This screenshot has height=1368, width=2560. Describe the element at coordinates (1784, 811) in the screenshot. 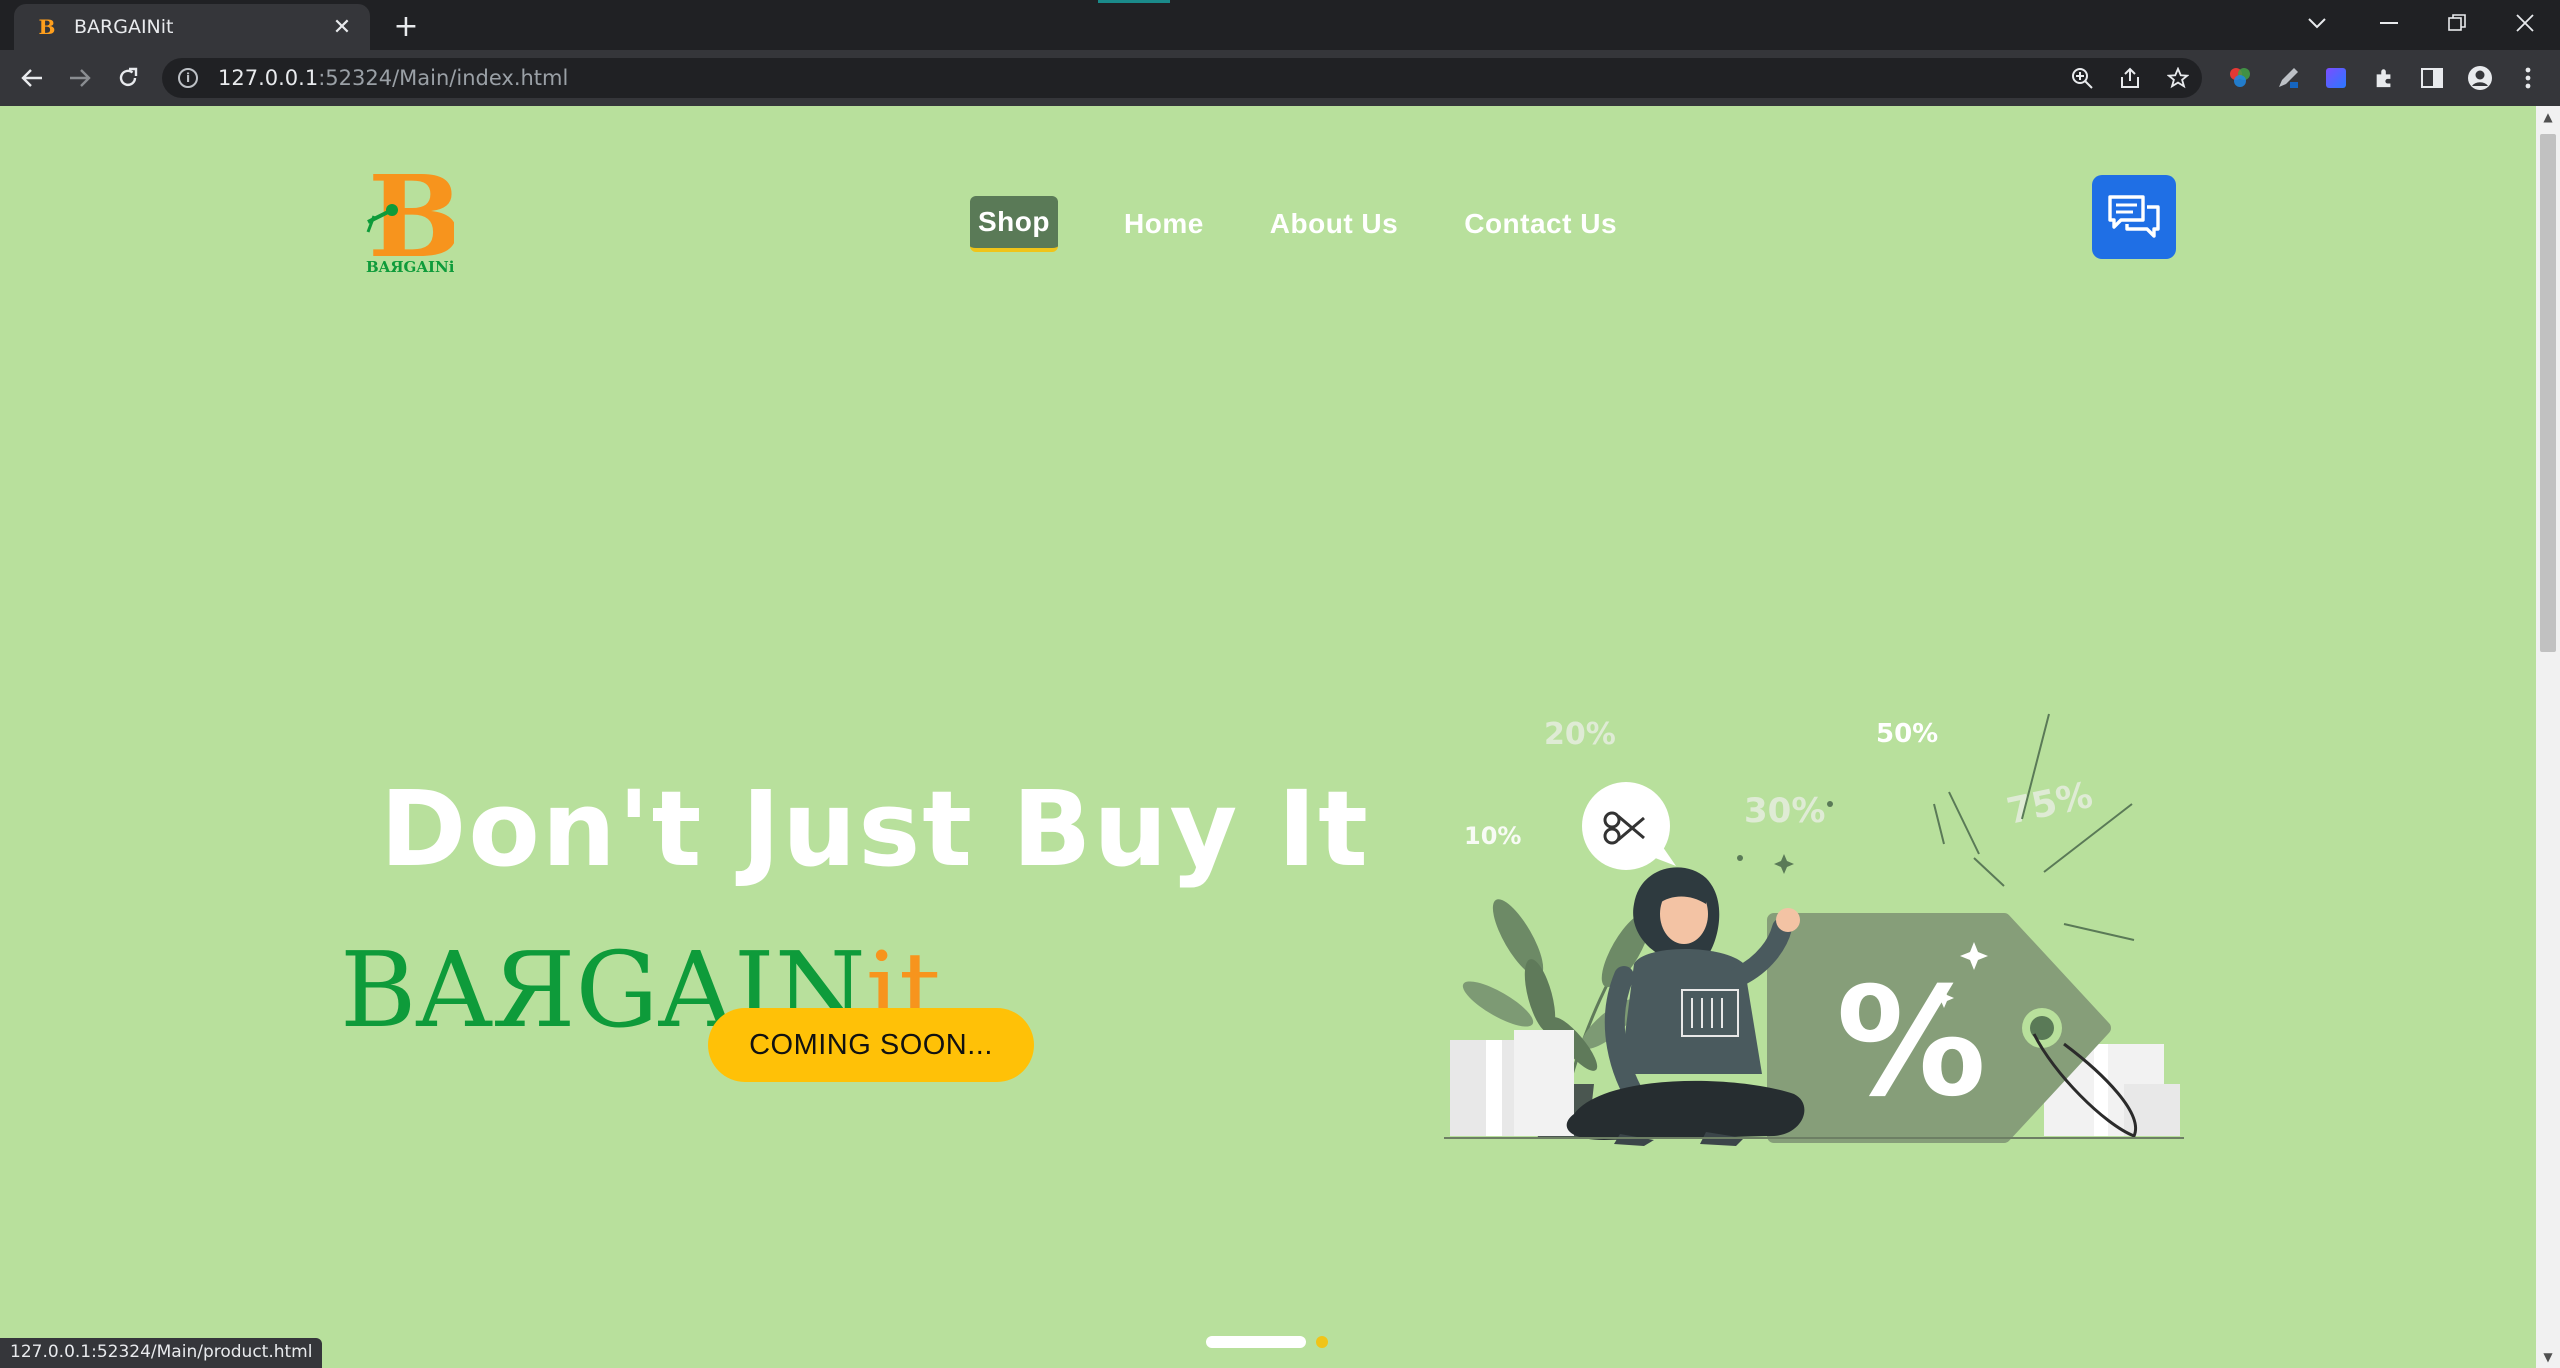

I see `discount-label-30: 30%` at that location.